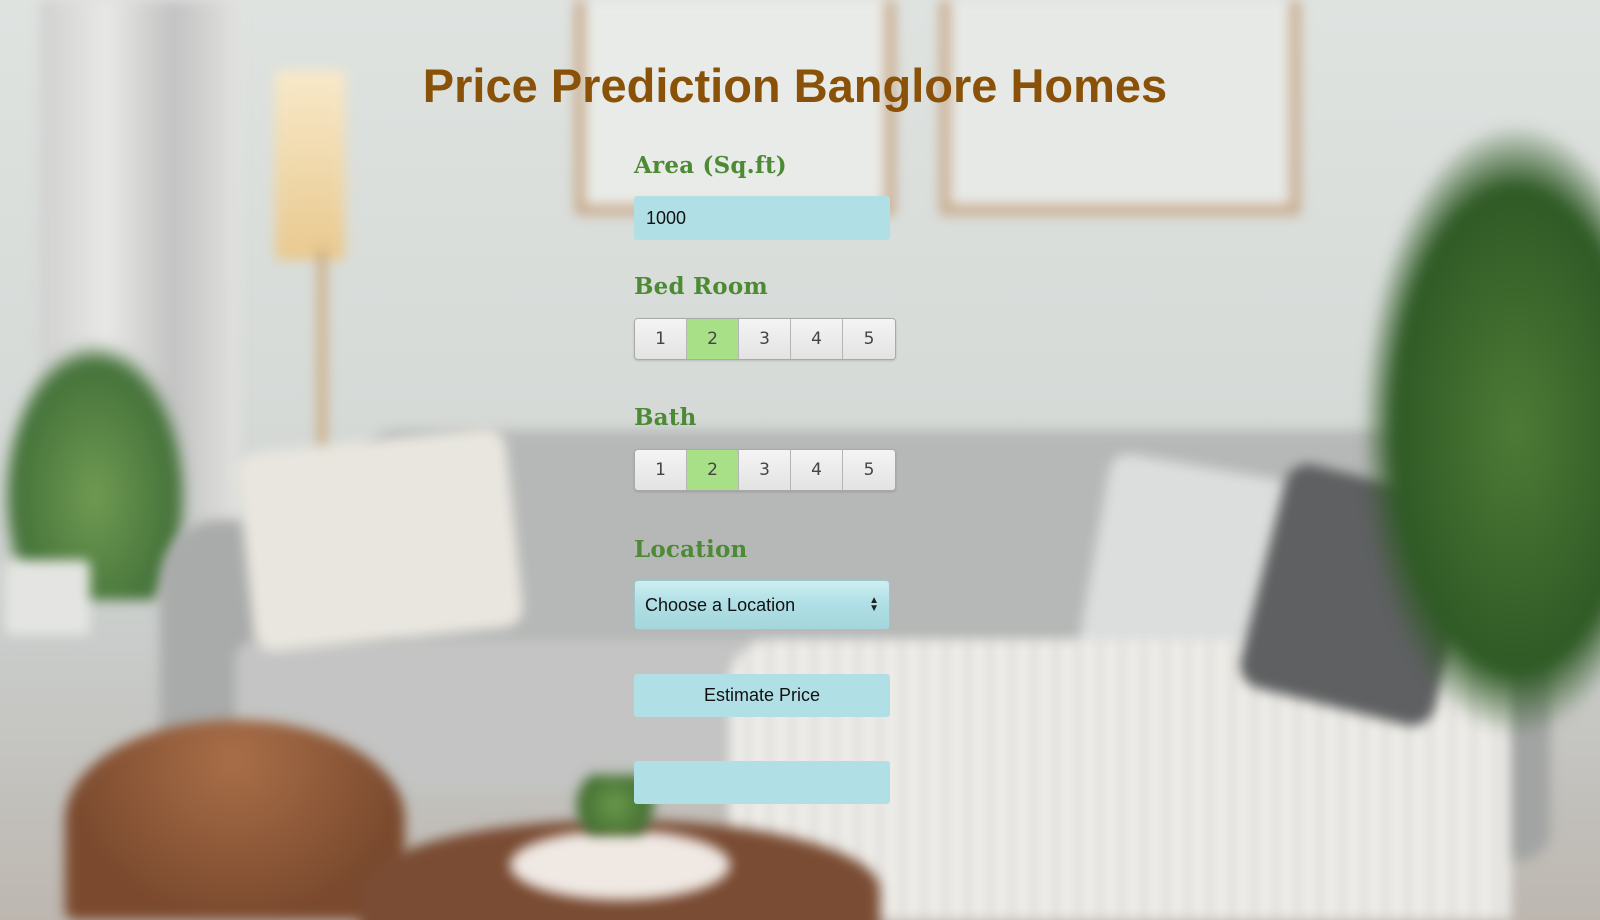 Image resolution: width=1600 pixels, height=920 pixels. Describe the element at coordinates (701, 286) in the screenshot. I see `bedroom-label: Bed Room` at that location.